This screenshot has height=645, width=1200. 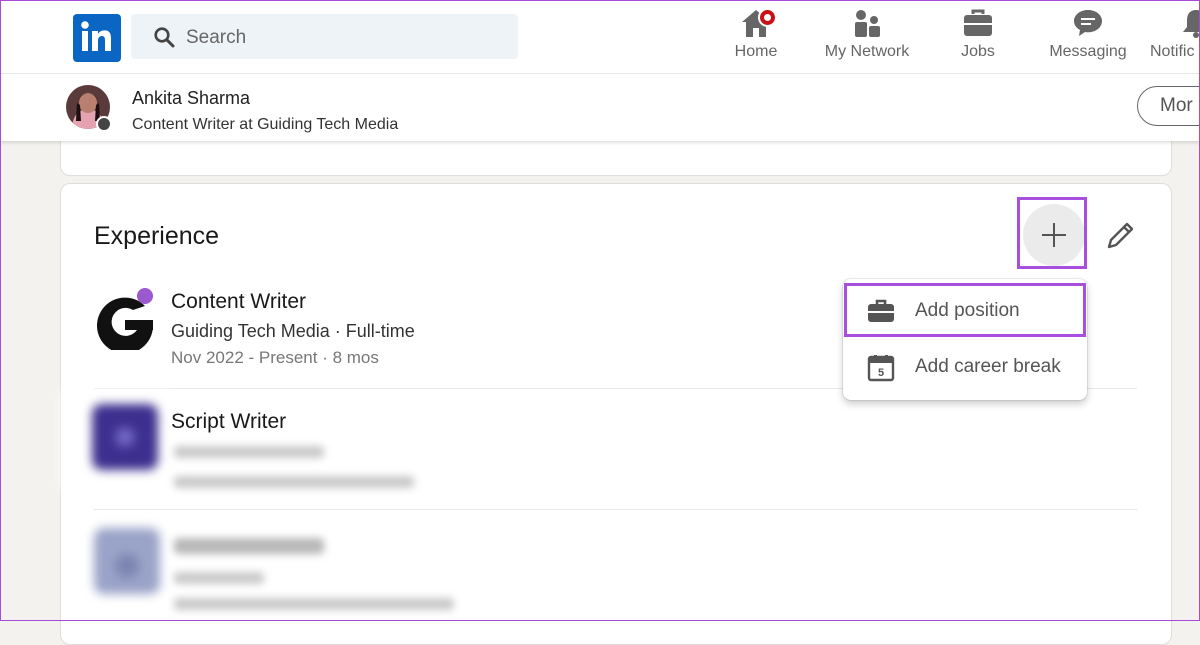 What do you see at coordinates (965, 310) in the screenshot?
I see `highlight-box-add-position` at bounding box center [965, 310].